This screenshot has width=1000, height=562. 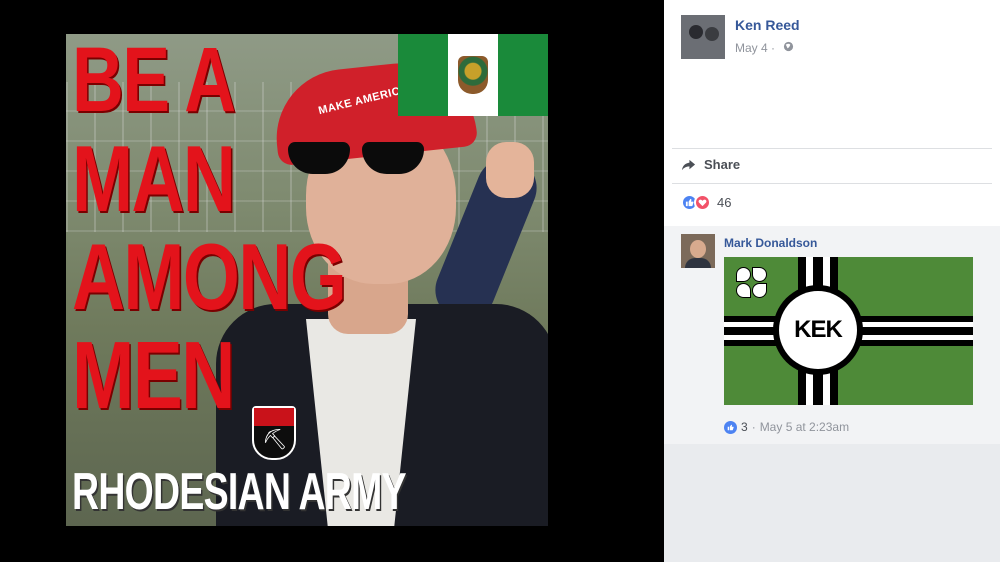 What do you see at coordinates (722, 164) in the screenshot?
I see `share-label: Share` at bounding box center [722, 164].